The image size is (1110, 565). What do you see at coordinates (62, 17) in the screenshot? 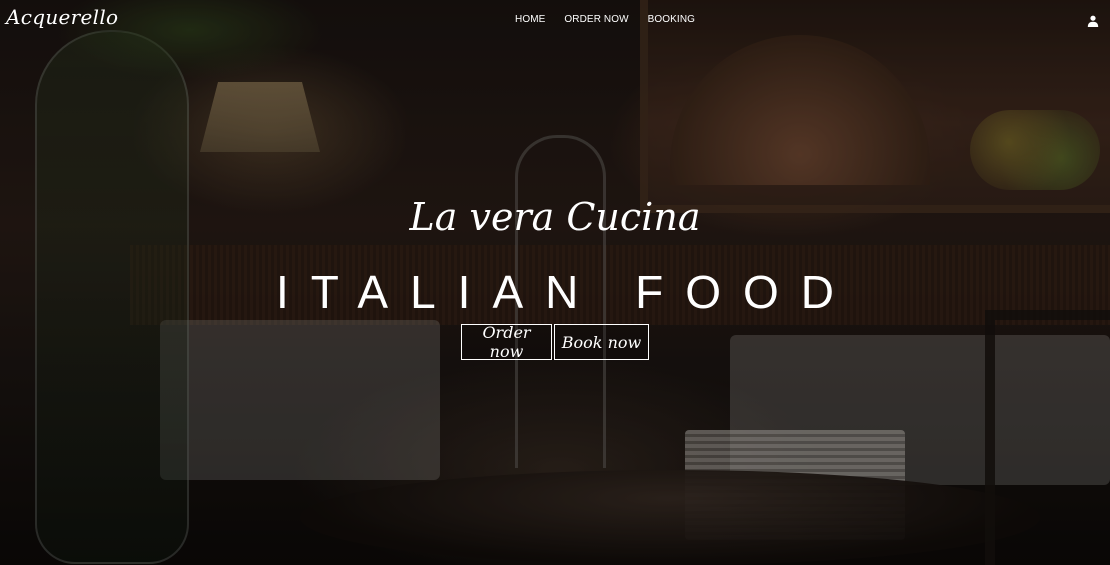
I see `brand-logo: Acquerello` at bounding box center [62, 17].